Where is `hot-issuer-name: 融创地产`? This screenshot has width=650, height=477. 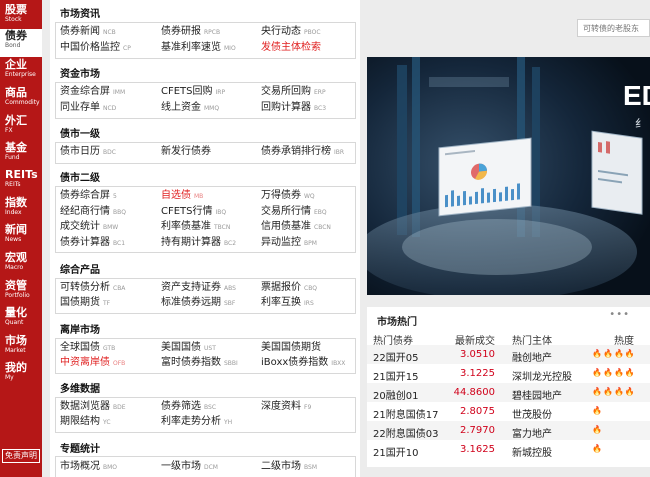 hot-issuer-name: 融创地产 is located at coordinates (544, 356).